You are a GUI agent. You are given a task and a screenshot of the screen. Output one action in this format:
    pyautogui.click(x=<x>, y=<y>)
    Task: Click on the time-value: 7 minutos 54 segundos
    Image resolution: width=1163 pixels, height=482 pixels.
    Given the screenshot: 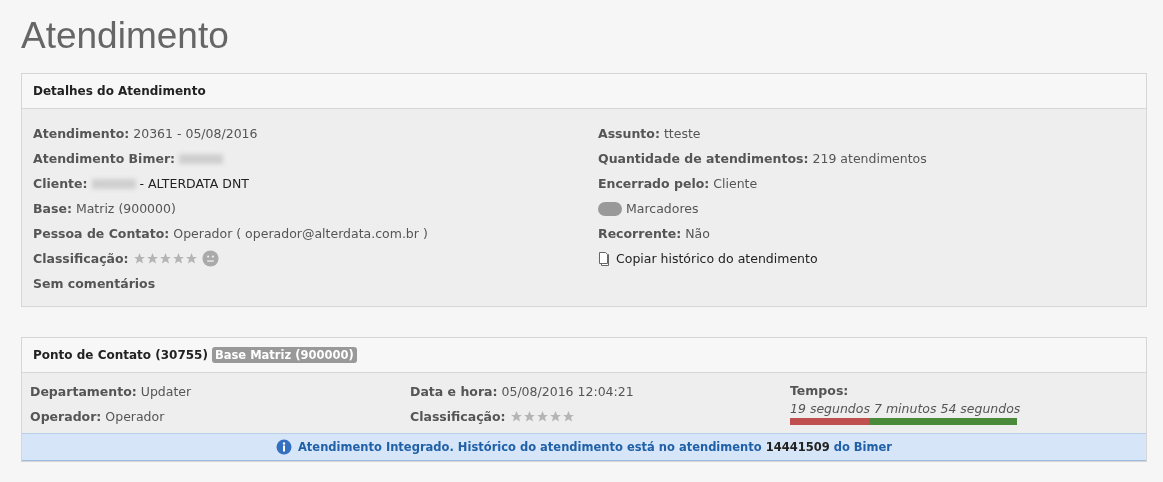 What is the action you would take?
    pyautogui.click(x=947, y=408)
    